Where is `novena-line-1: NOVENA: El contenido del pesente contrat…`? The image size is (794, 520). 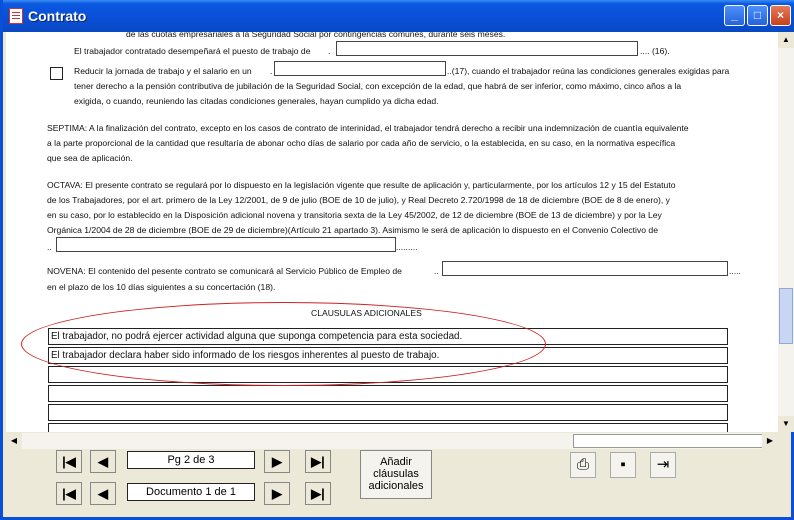
novena-line-1: NOVENA: El contenido del pesente contrat… is located at coordinates (224, 271).